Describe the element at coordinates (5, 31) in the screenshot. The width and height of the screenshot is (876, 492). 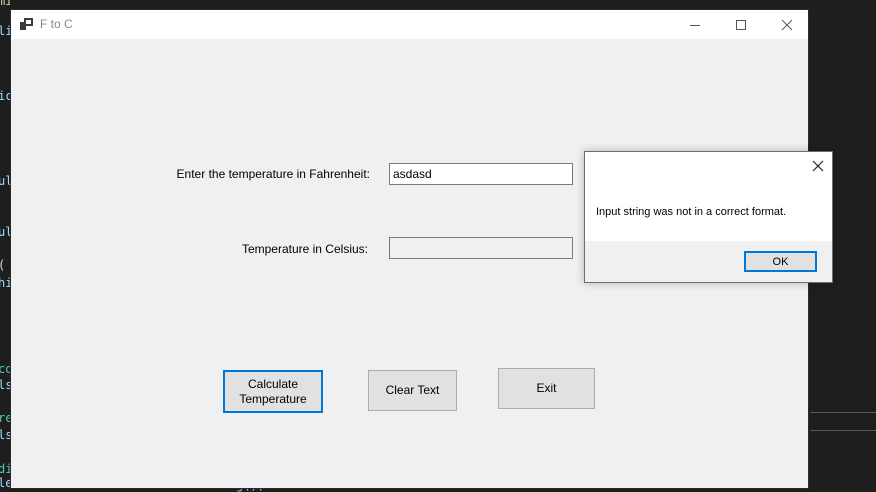
I see `code-fragment: li` at that location.